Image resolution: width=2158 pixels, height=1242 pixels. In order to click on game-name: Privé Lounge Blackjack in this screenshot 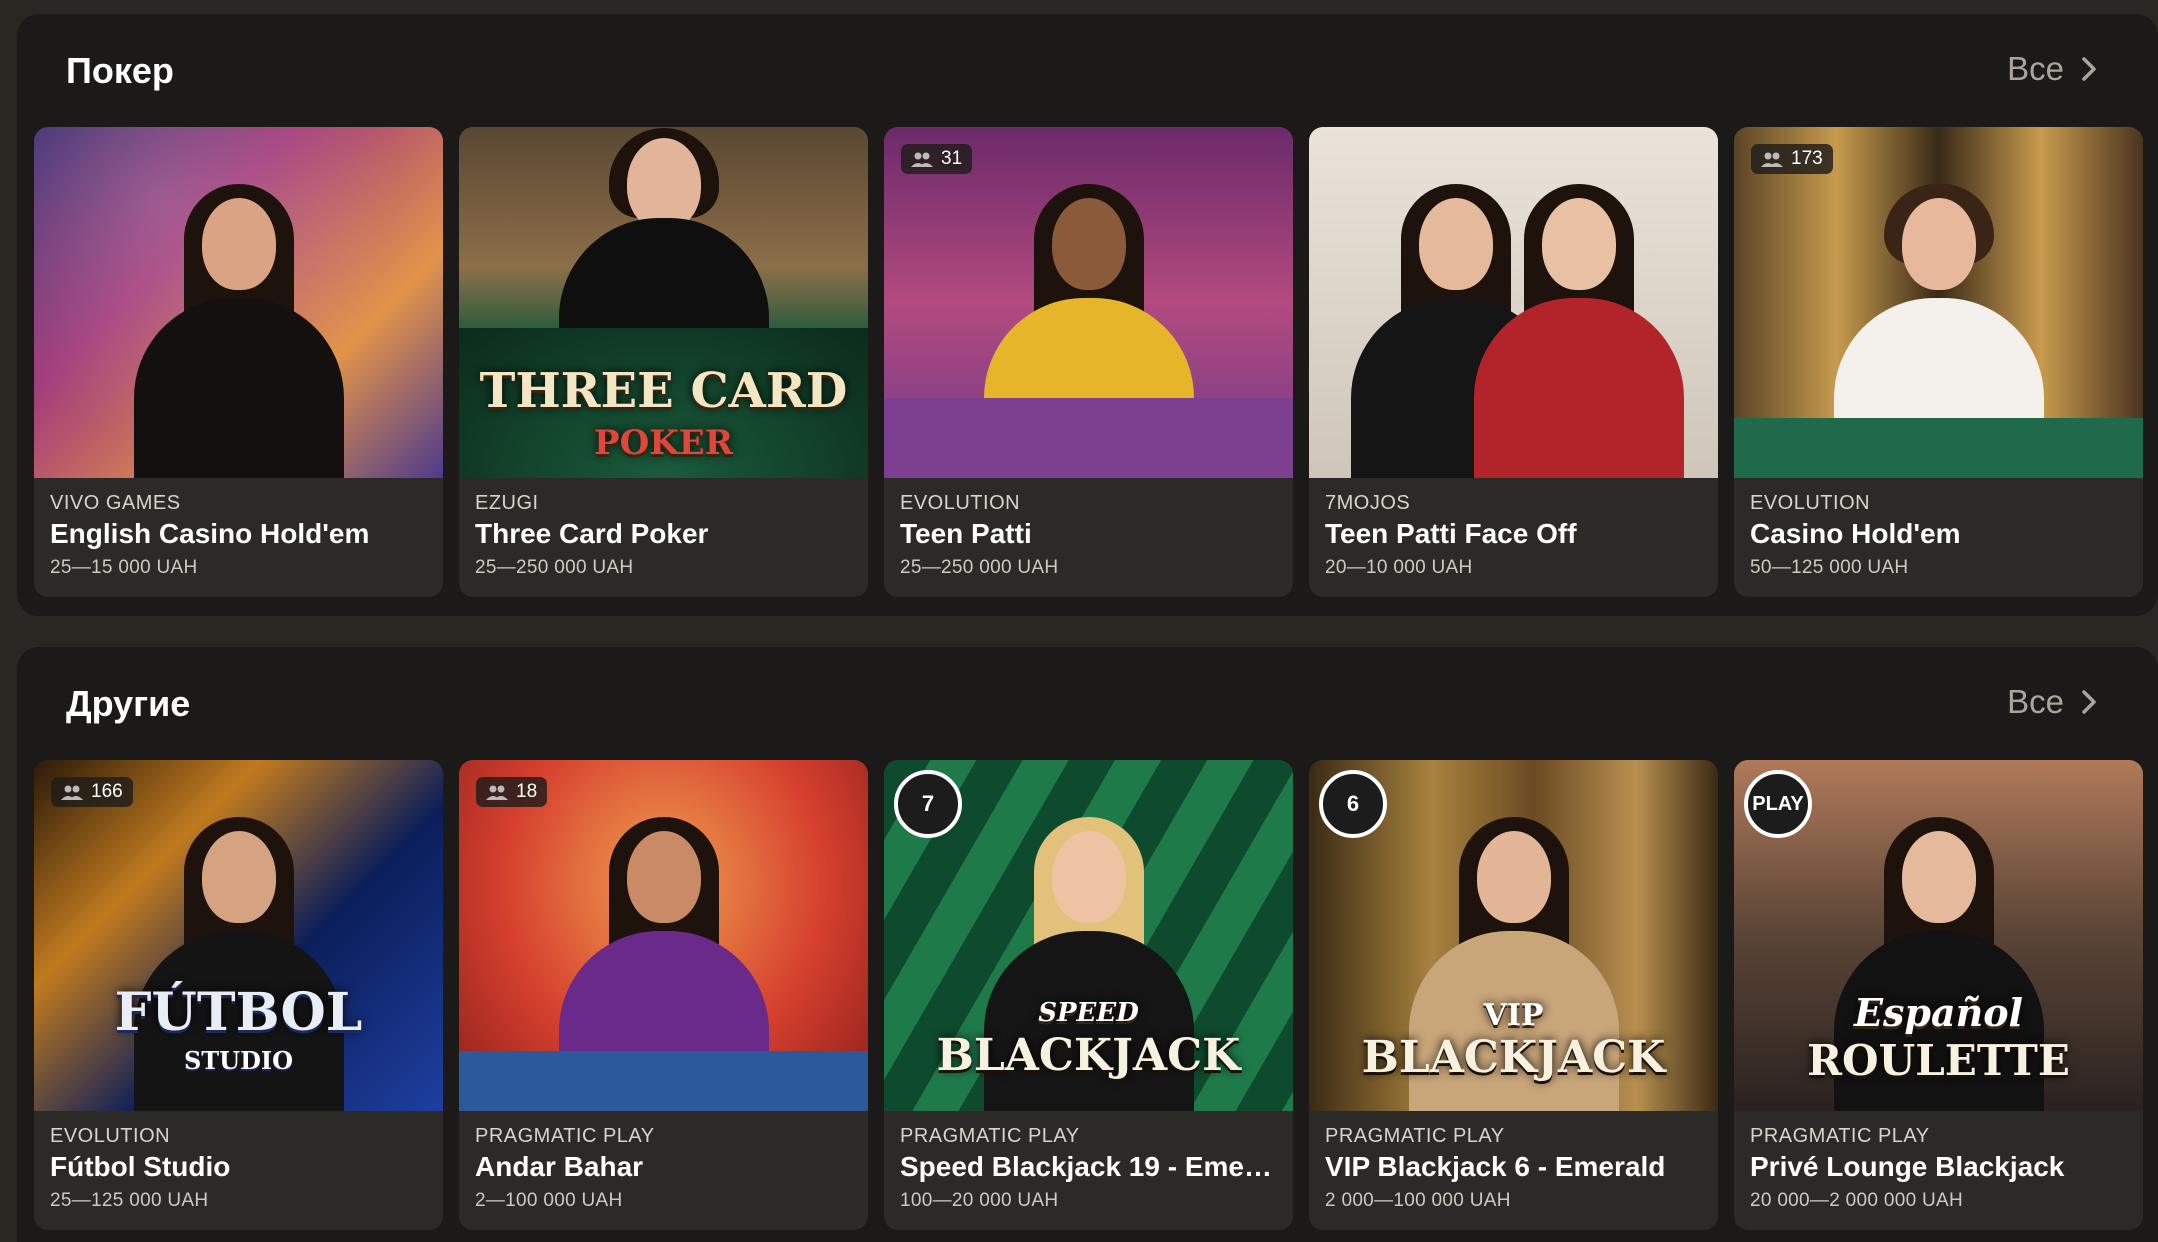, I will do `click(1907, 1166)`.